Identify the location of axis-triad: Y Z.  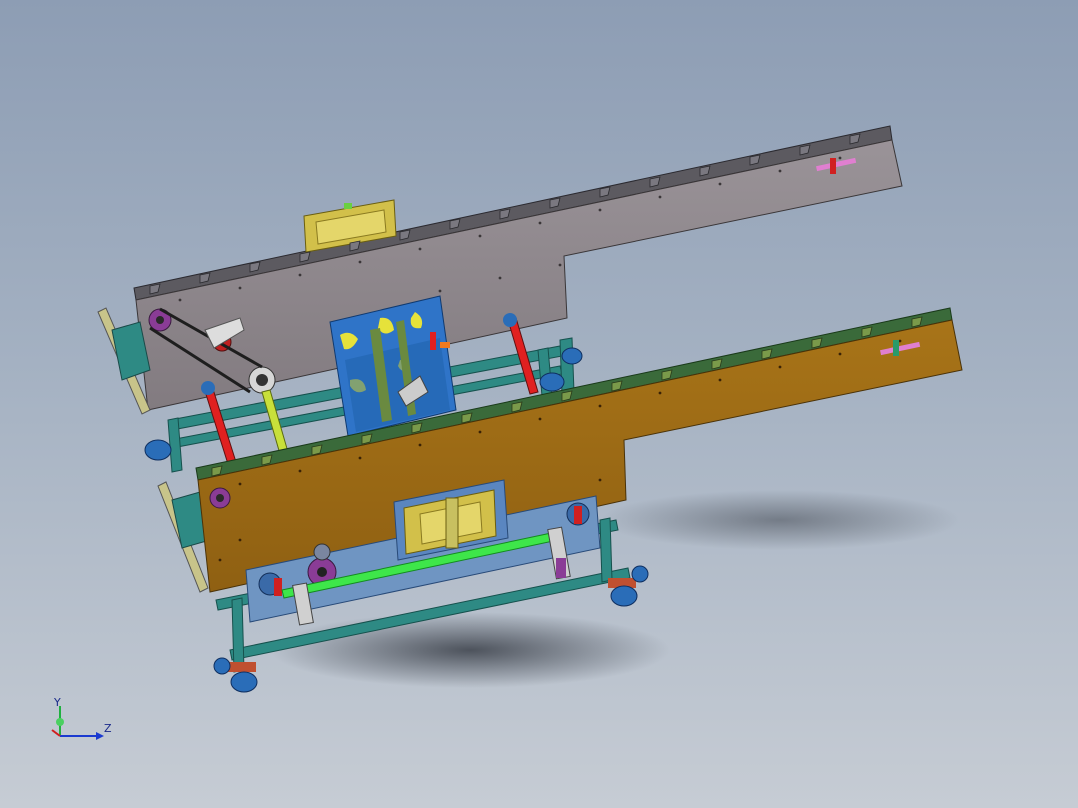
(81, 718).